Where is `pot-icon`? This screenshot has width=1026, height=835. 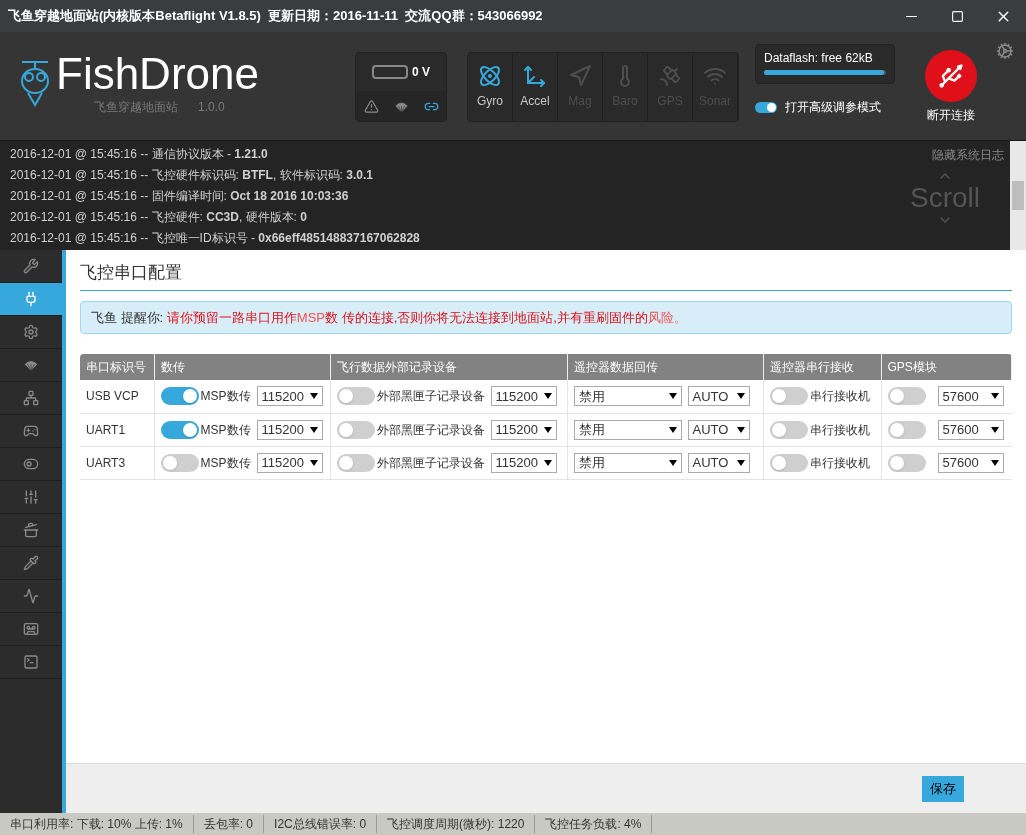 pot-icon is located at coordinates (31, 530).